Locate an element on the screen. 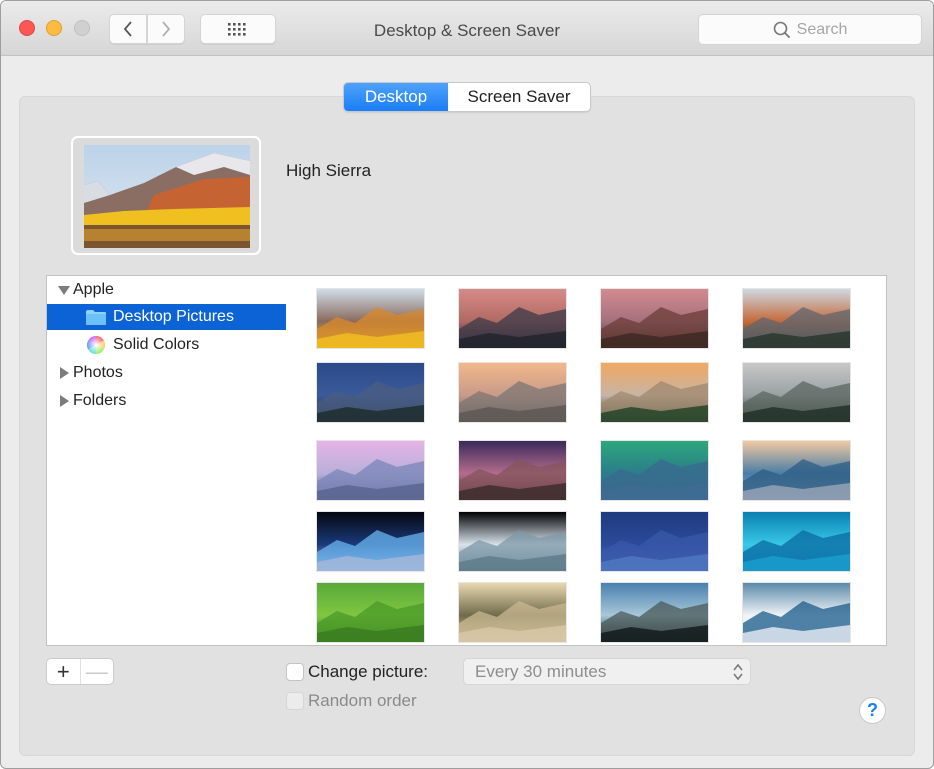 Image resolution: width=934 pixels, height=769 pixels. source-item-solid-colors: Solid Colors is located at coordinates (166, 345).